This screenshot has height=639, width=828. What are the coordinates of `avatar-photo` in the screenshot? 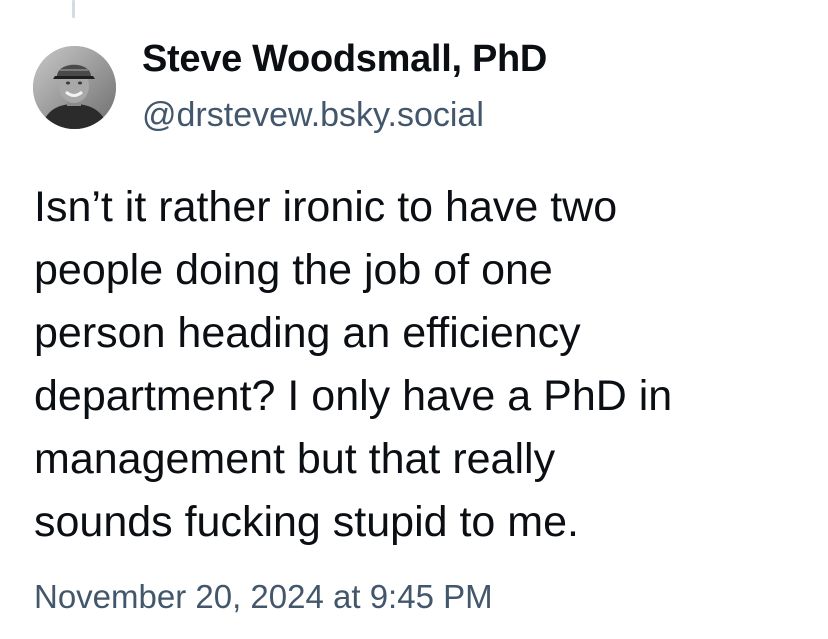 It's located at (74, 87).